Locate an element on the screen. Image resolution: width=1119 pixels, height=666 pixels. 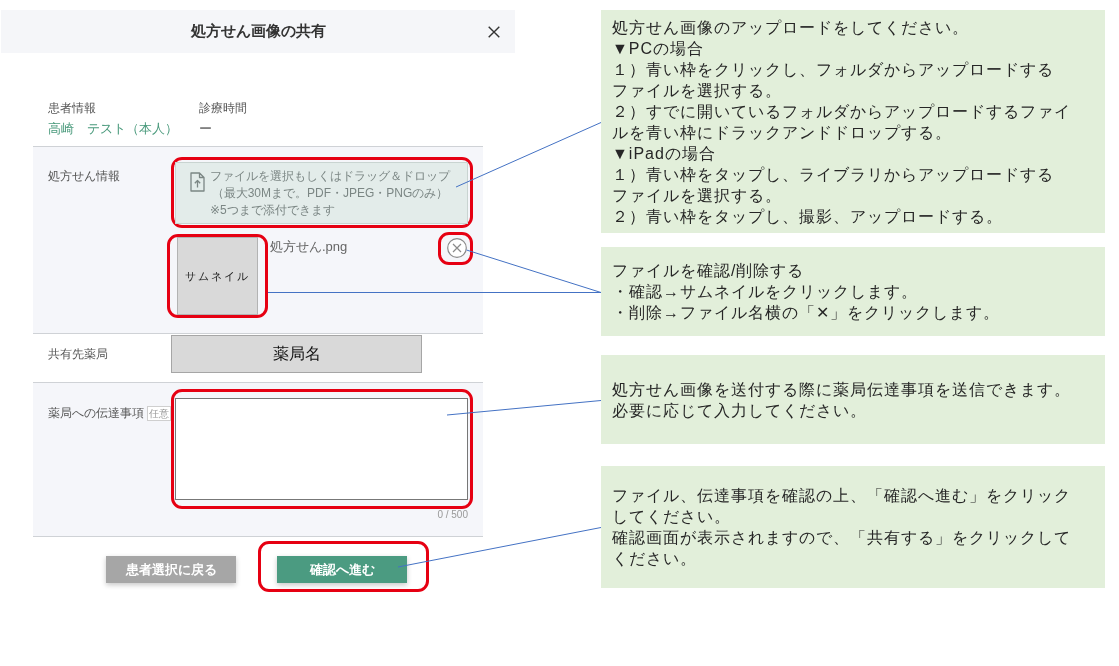
optional-tag: 任意 is located at coordinates (159, 413).